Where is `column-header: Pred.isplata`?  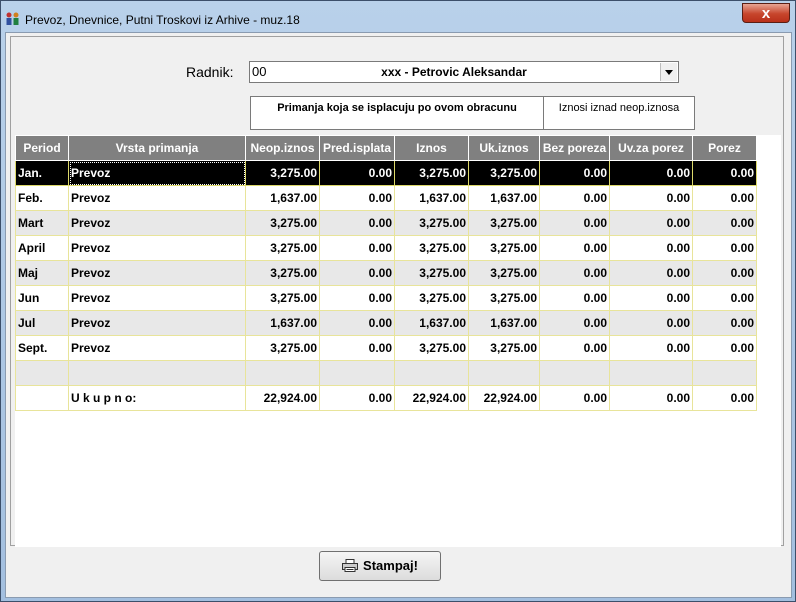
column-header: Pred.isplata is located at coordinates (357, 148).